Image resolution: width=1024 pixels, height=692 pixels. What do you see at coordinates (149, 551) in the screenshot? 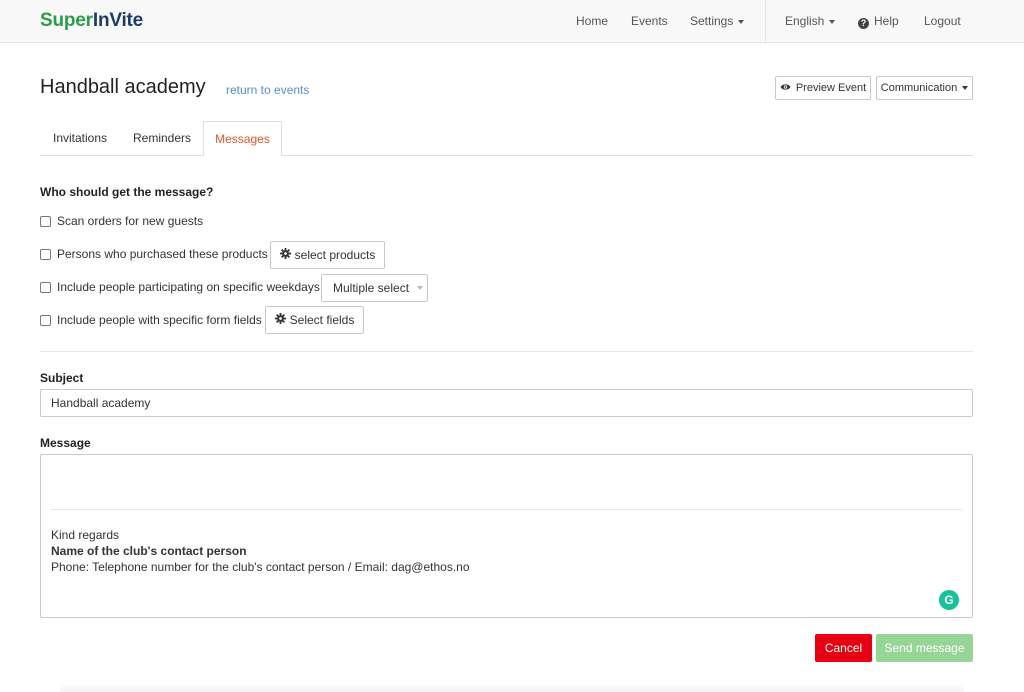
I see `signature-contact-name: Name of the club's contact person` at bounding box center [149, 551].